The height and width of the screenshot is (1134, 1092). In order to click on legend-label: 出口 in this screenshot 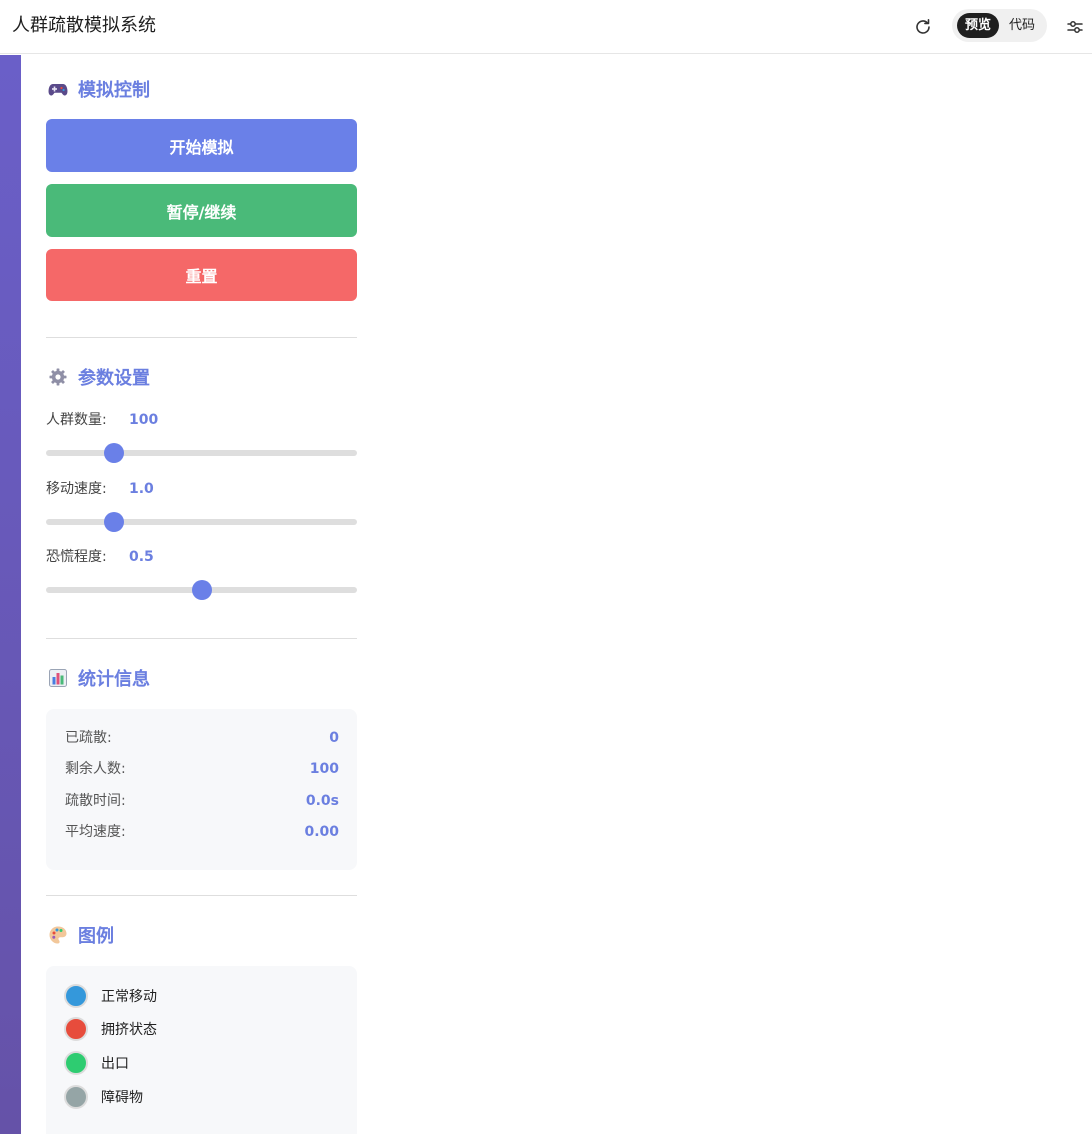, I will do `click(115, 1064)`.